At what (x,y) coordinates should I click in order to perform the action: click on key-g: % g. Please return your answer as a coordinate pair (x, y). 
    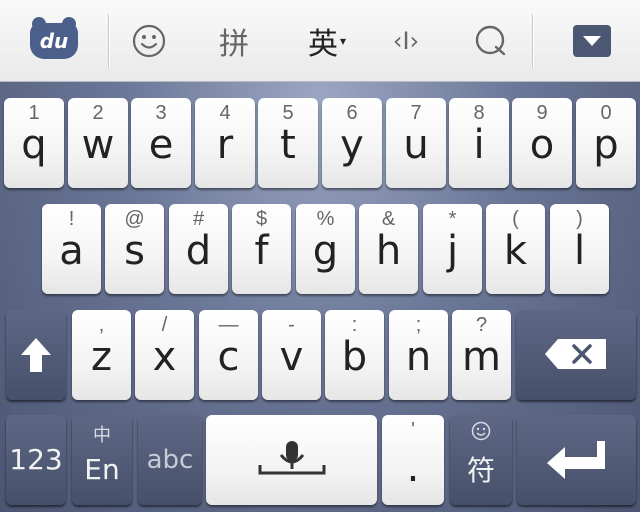
    Looking at the image, I should click on (325, 249).